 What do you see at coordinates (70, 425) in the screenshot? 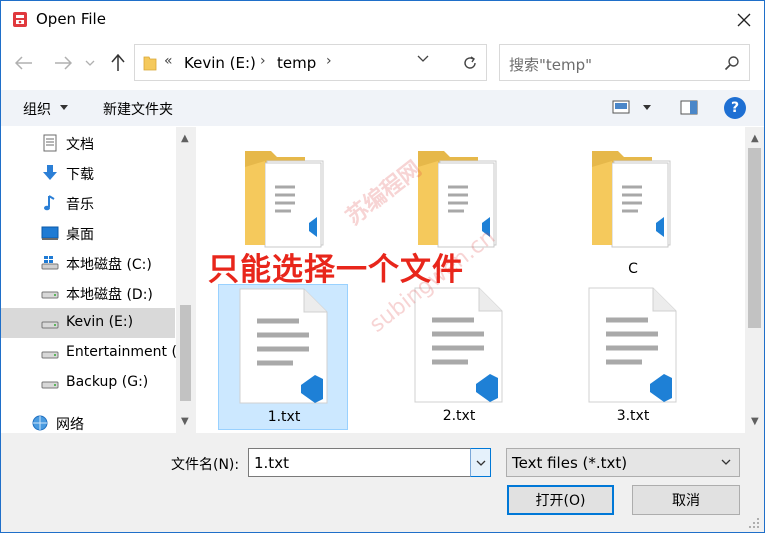
I see `sidebar-item-label: 网络` at bounding box center [70, 425].